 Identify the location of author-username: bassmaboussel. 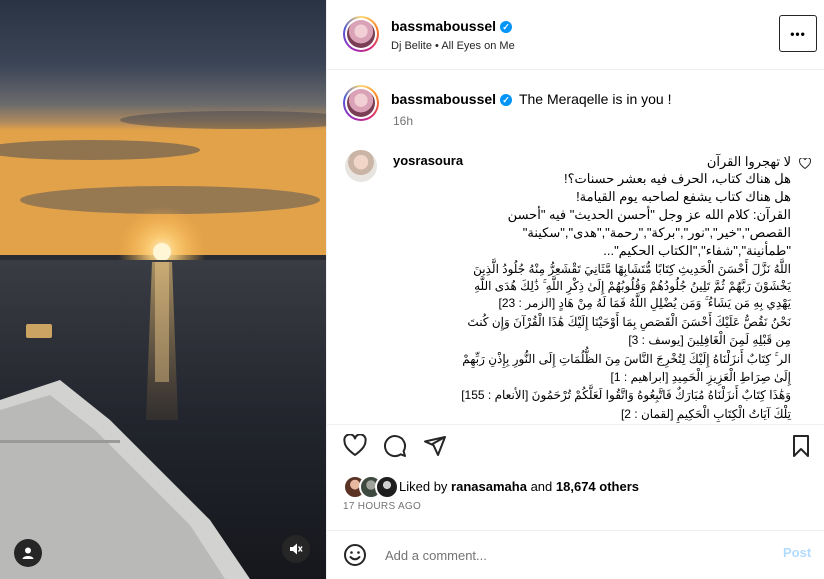
(443, 26).